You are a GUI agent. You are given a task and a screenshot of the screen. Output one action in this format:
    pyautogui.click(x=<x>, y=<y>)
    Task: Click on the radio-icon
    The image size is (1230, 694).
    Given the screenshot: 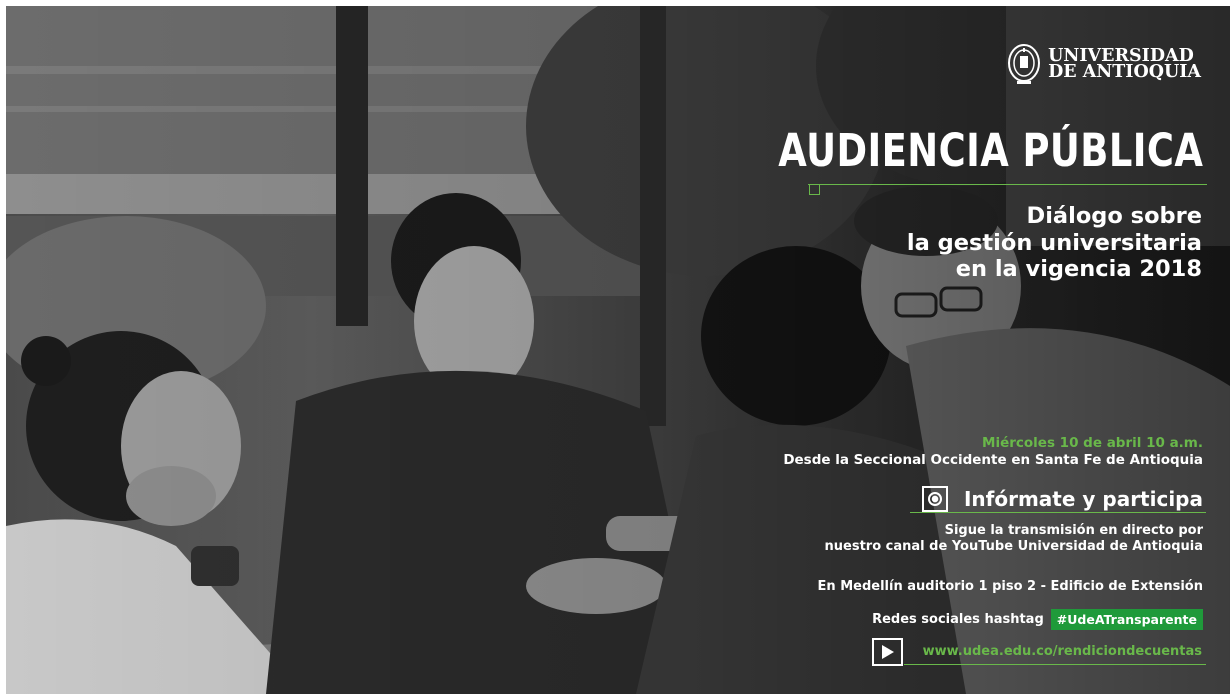 What is the action you would take?
    pyautogui.click(x=934, y=499)
    